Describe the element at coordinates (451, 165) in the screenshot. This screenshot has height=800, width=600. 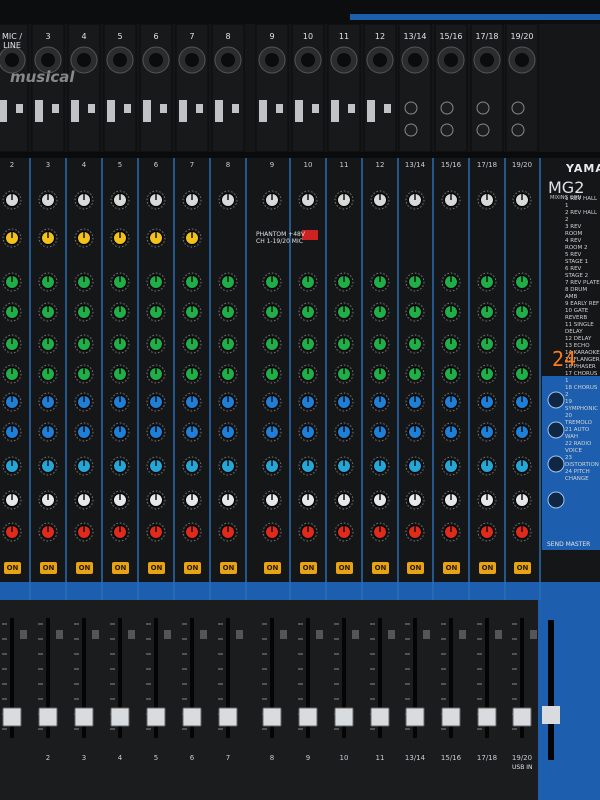
I see `channel-number-13: 15/16` at that location.